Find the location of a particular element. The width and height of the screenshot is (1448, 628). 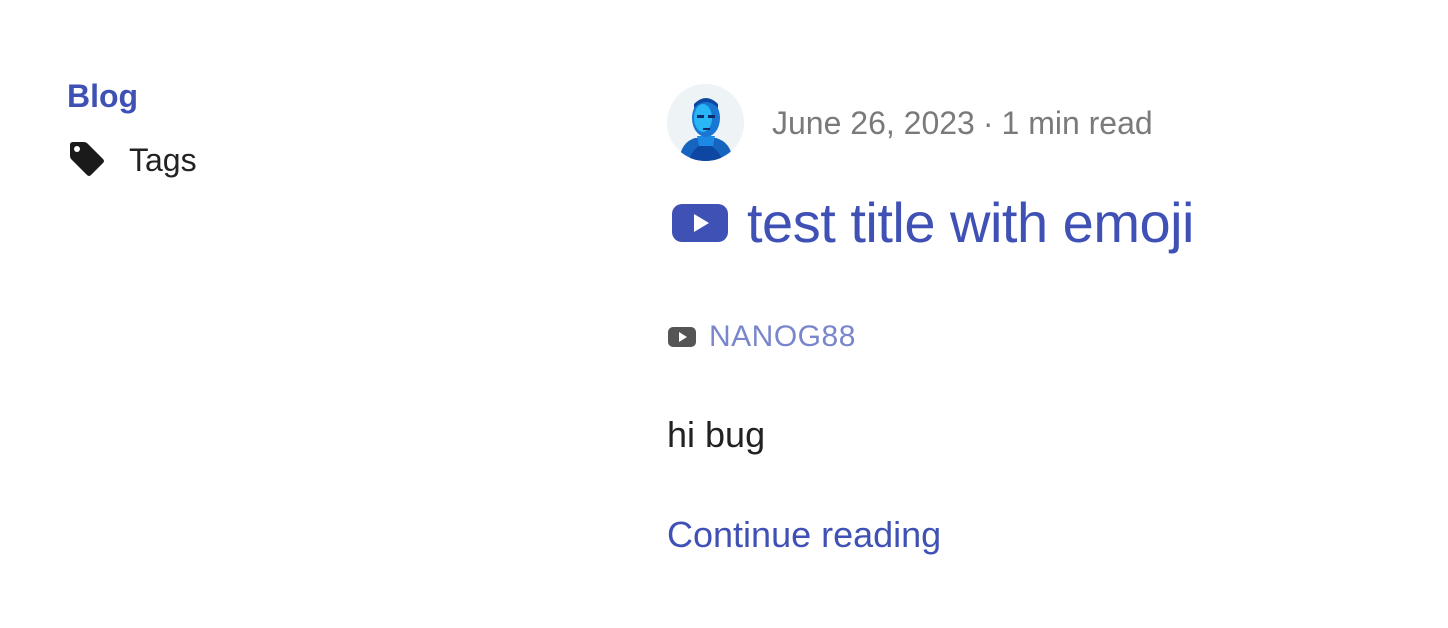

post-date: June 26, 2023 is located at coordinates (873, 122).